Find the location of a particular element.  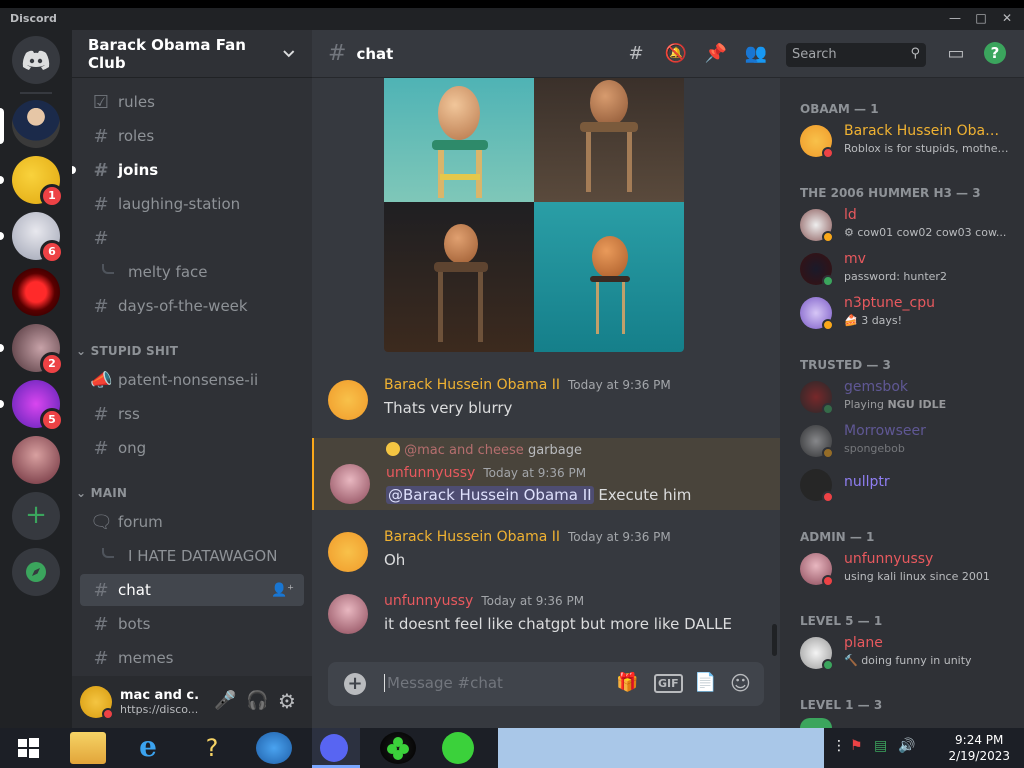

minimize-button: — is located at coordinates (955, 19).